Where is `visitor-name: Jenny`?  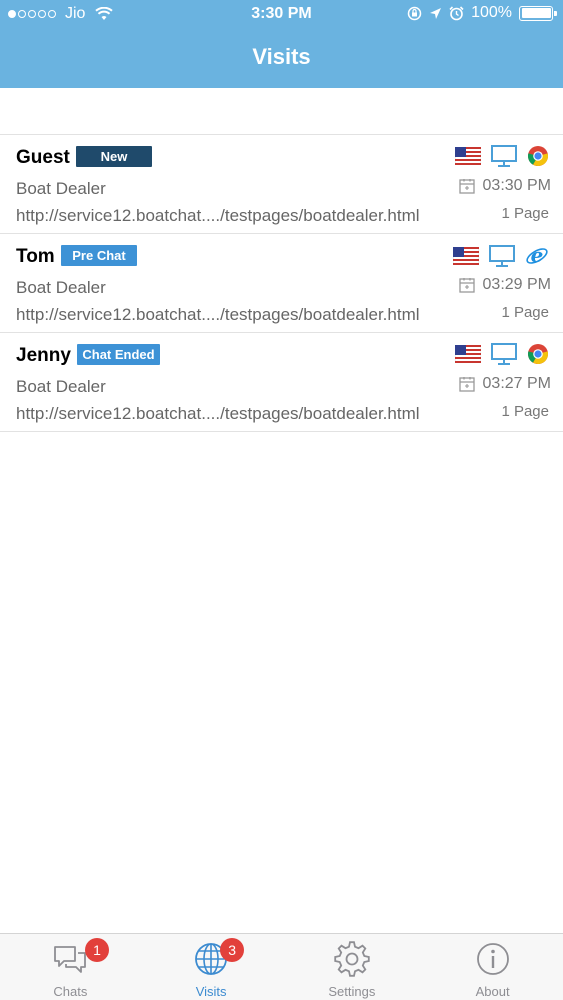
visitor-name: Jenny is located at coordinates (43, 355).